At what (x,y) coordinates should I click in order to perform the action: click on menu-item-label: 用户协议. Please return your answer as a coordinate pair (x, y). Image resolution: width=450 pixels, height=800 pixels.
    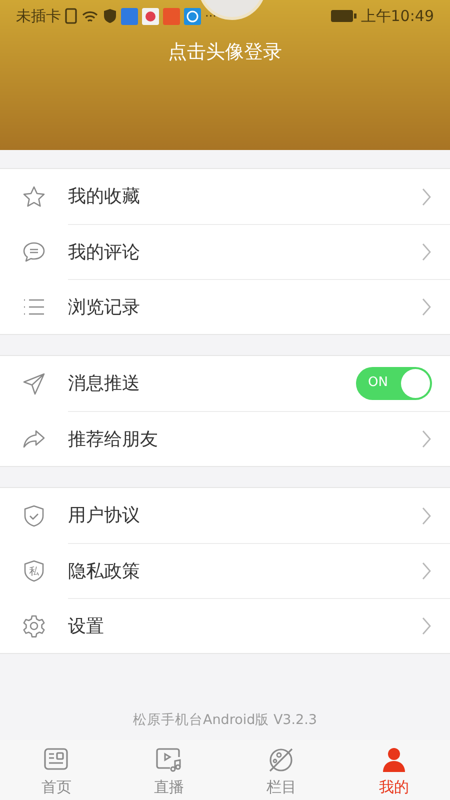
    Looking at the image, I should click on (244, 515).